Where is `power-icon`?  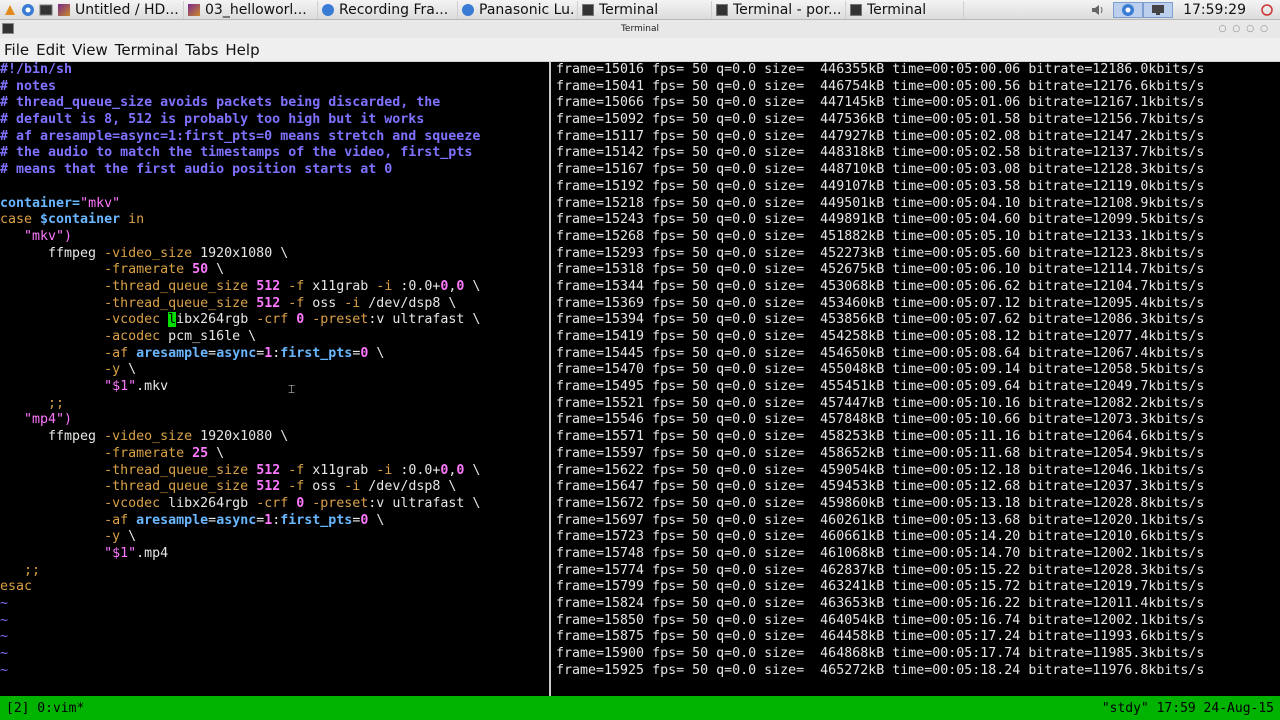
power-icon is located at coordinates (1267, 10).